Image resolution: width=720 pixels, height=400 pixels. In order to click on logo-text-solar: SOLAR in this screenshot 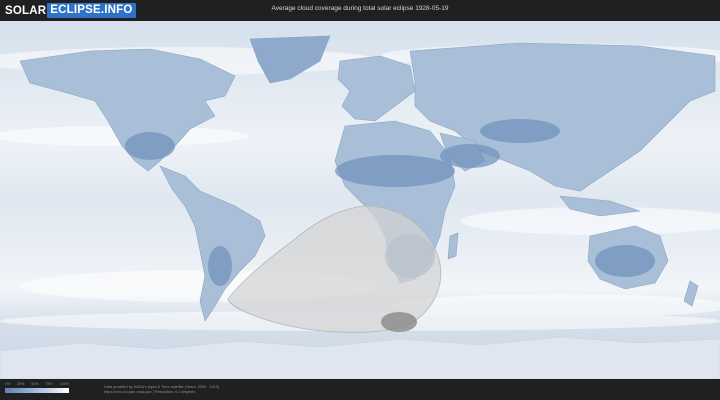, I will do `click(26, 10)`.